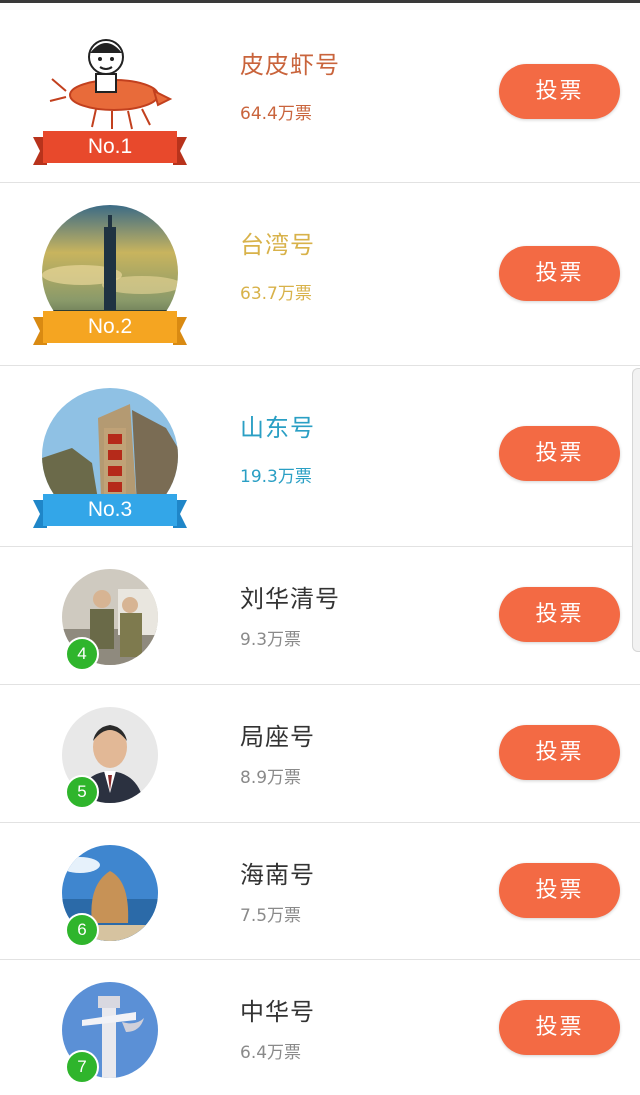  What do you see at coordinates (271, 778) in the screenshot?
I see `vote-count: 8.9万票` at bounding box center [271, 778].